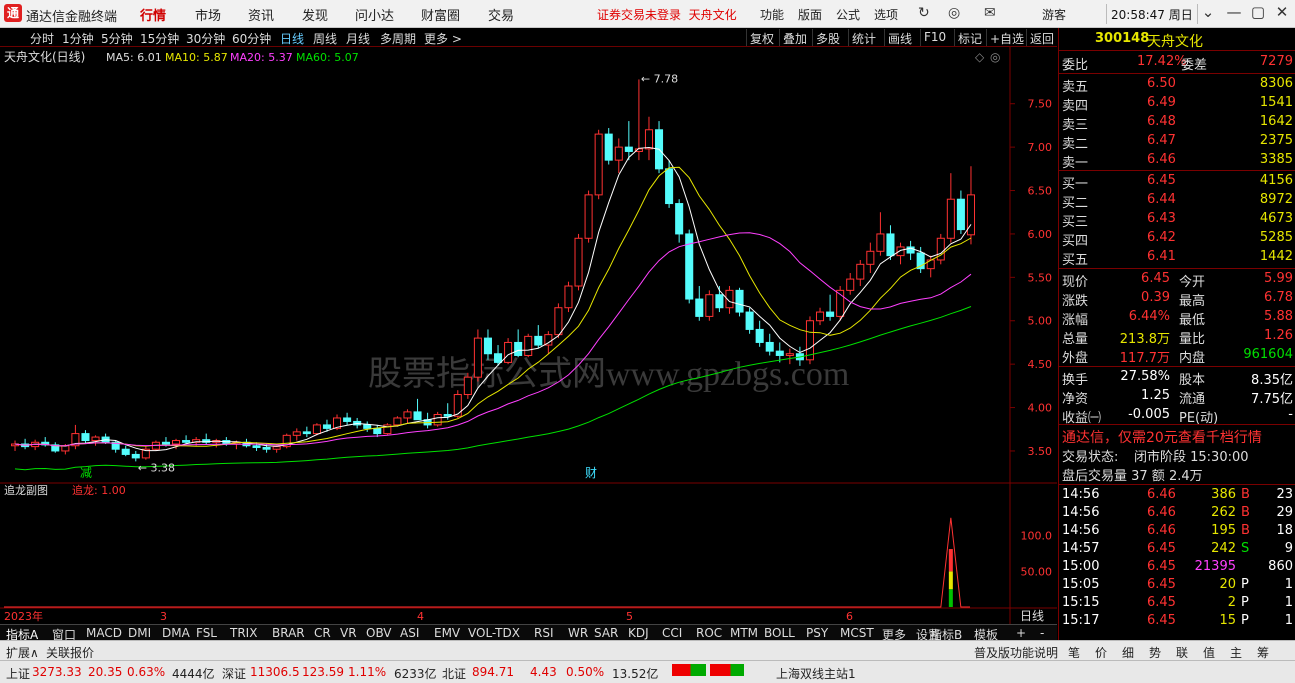  Describe the element at coordinates (779, 633) in the screenshot. I see `indicator-tab: BOLL` at that location.